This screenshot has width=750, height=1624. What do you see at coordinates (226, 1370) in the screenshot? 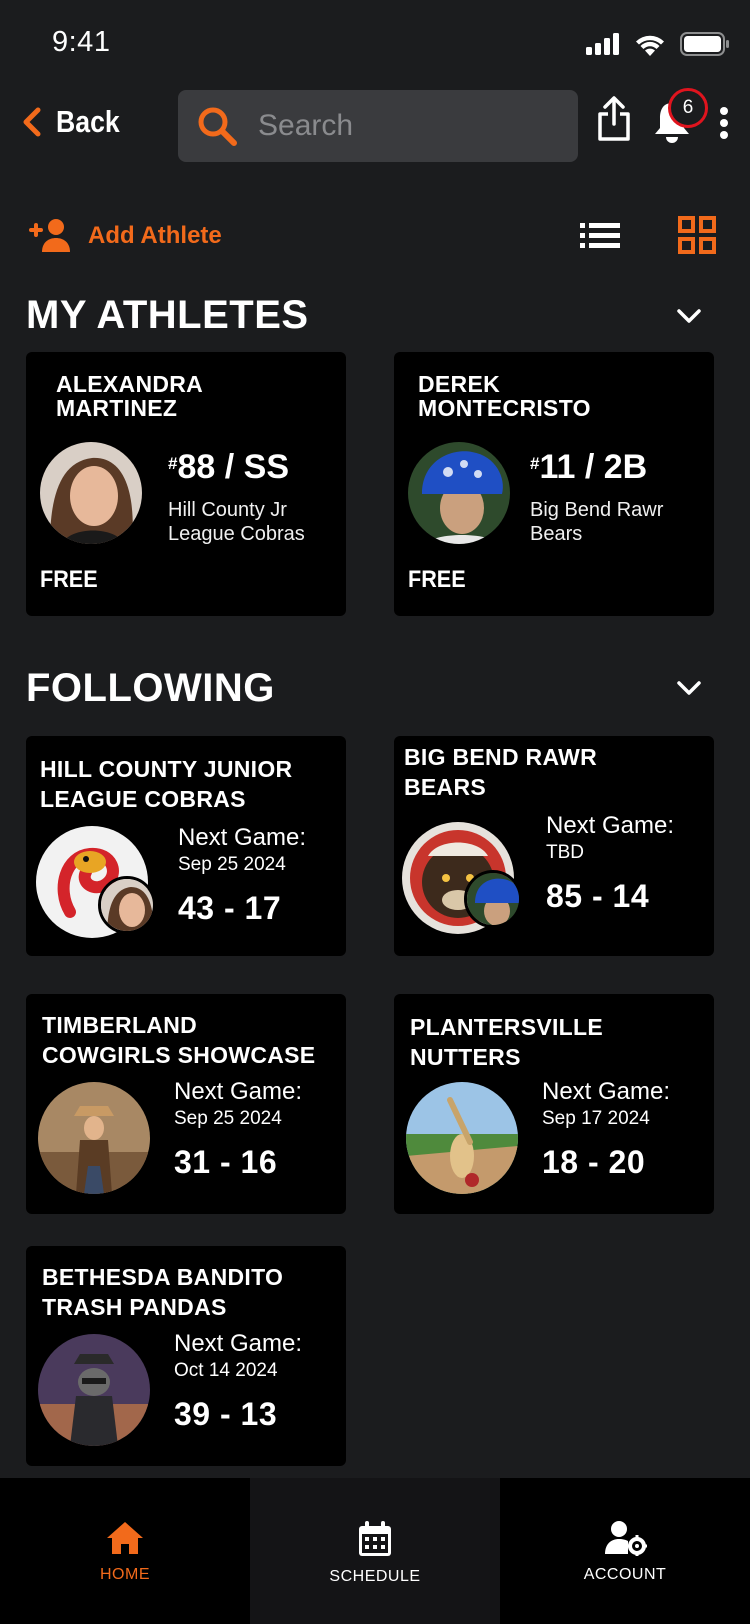
I see `next-game-date: Oct 14 2024` at bounding box center [226, 1370].